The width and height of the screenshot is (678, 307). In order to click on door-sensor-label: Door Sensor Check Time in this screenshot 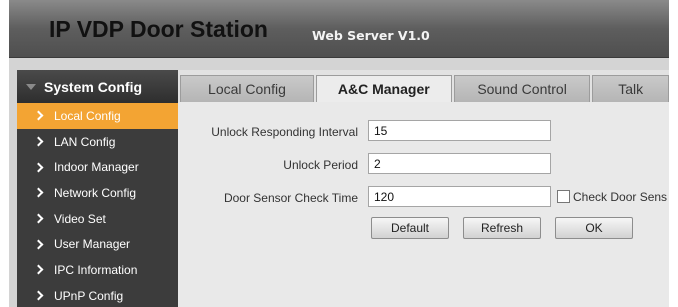, I will do `click(290, 198)`.